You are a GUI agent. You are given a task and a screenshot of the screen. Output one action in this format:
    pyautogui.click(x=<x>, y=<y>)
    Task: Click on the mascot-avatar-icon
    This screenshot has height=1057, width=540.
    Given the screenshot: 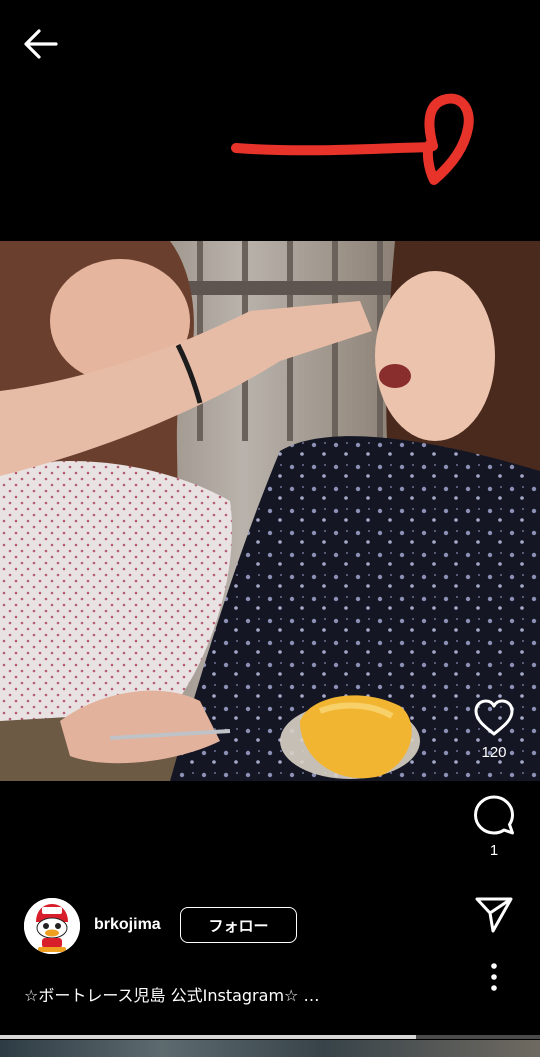 What is the action you would take?
    pyautogui.click(x=52, y=926)
    